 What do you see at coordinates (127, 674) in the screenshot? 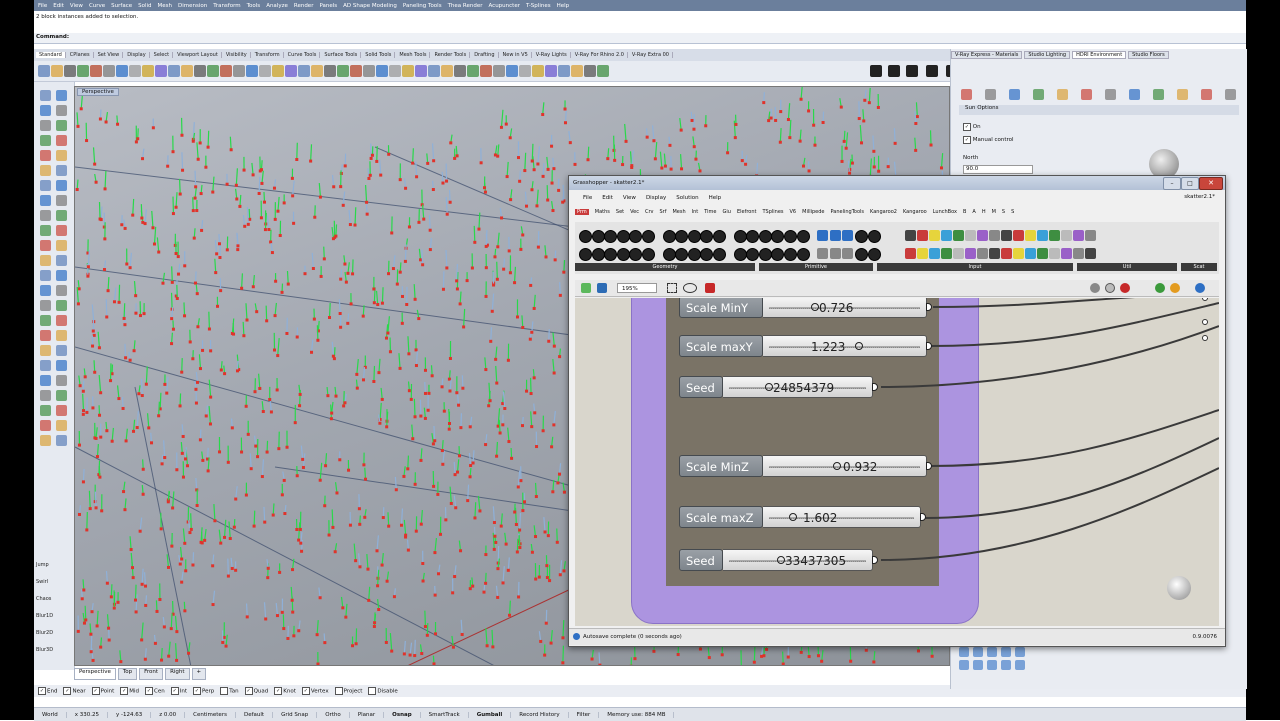
I see `view-tab-1: Top` at bounding box center [127, 674].